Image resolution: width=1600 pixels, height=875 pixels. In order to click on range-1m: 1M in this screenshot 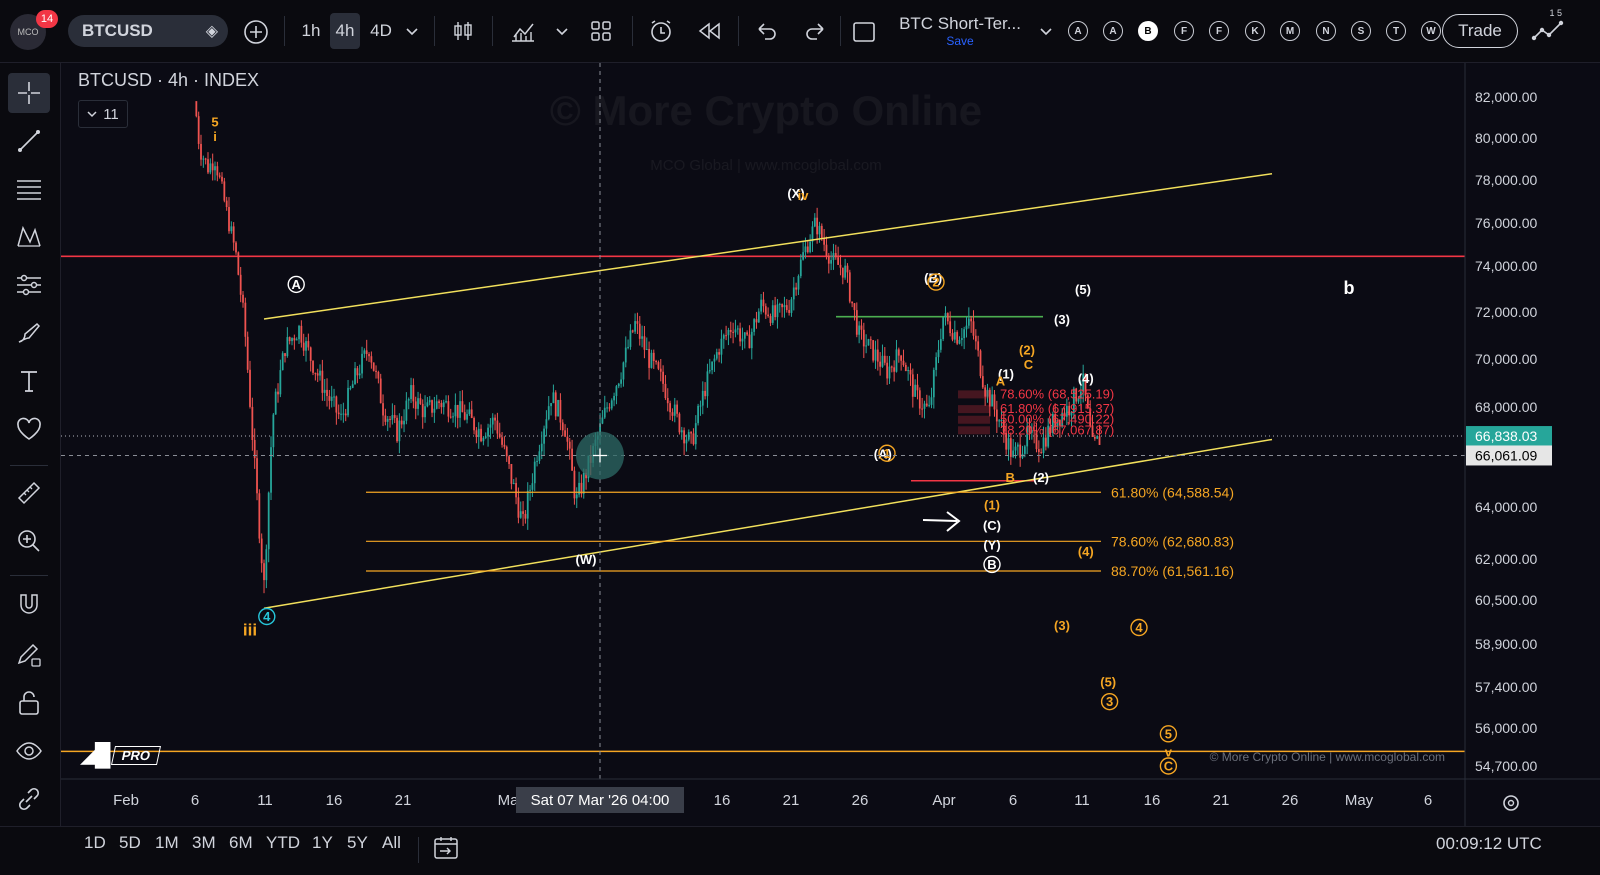, I will do `click(167, 843)`.